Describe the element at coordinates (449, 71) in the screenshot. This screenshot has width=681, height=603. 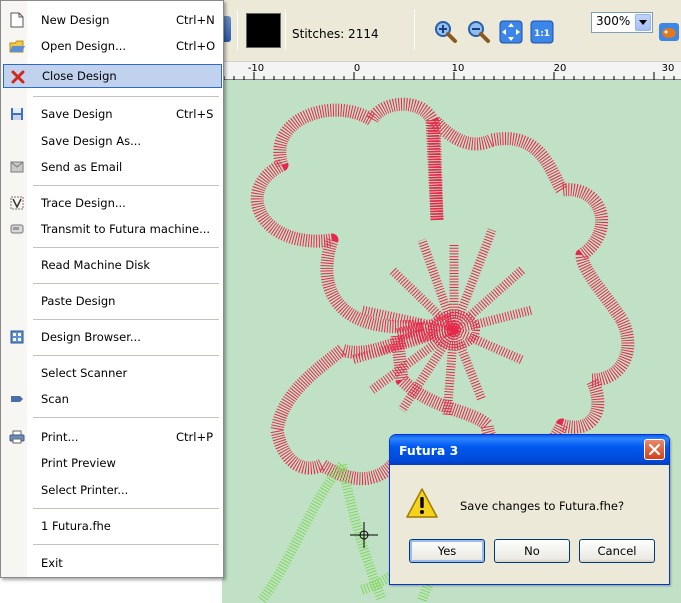
I see `ruler-ticks: -10 0 10 20 30` at that location.